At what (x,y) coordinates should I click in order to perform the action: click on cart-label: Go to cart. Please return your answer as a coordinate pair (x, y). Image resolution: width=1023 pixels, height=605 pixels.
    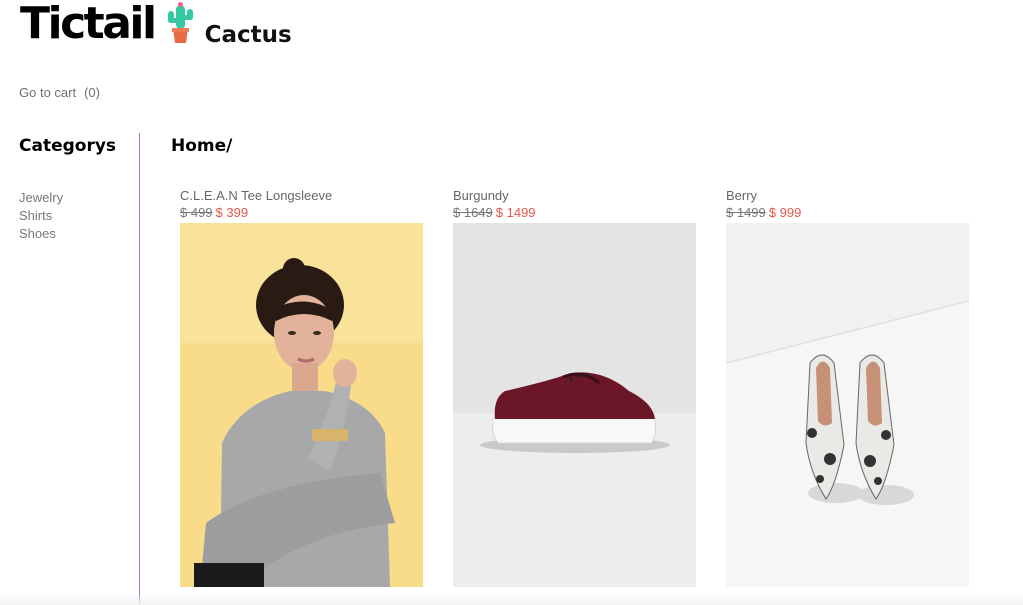
    Looking at the image, I should click on (48, 92).